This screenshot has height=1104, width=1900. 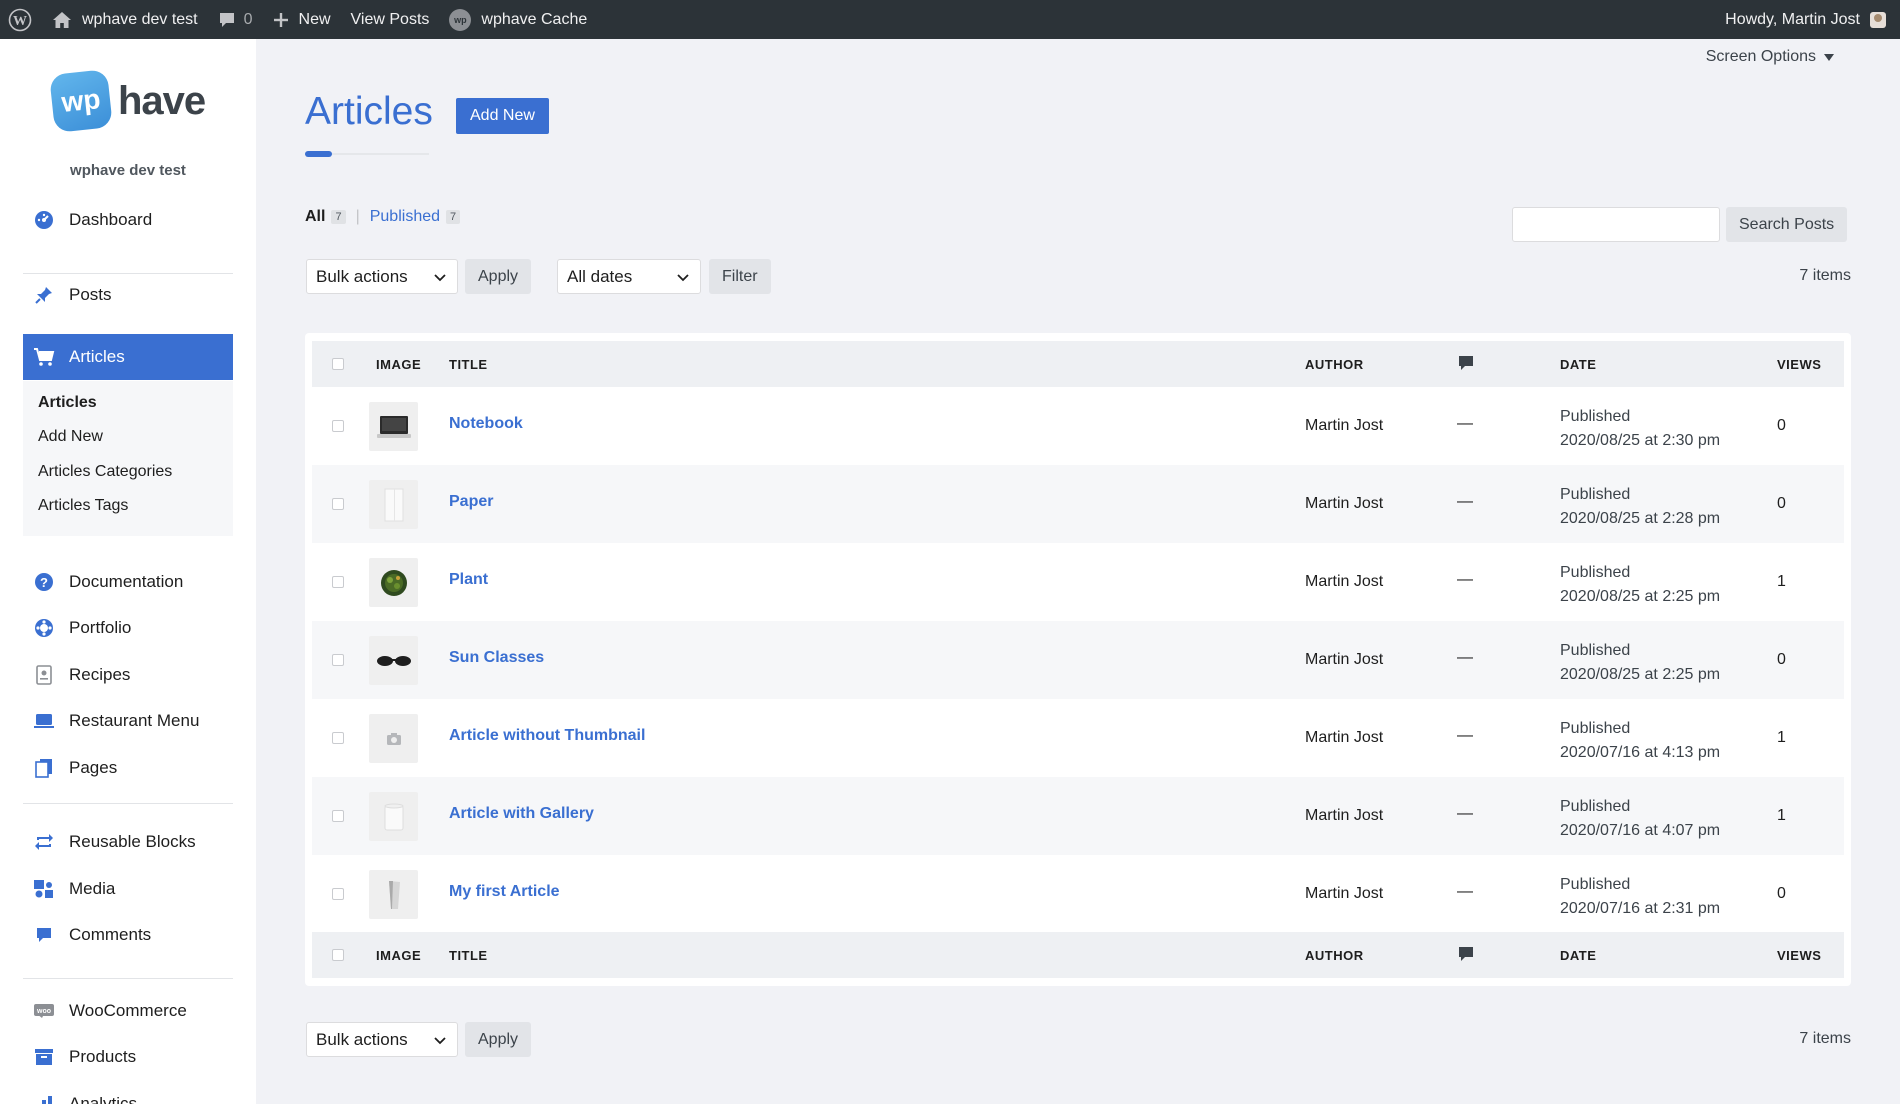 What do you see at coordinates (110, 934) in the screenshot?
I see `sidebar-item-label: Comments` at bounding box center [110, 934].